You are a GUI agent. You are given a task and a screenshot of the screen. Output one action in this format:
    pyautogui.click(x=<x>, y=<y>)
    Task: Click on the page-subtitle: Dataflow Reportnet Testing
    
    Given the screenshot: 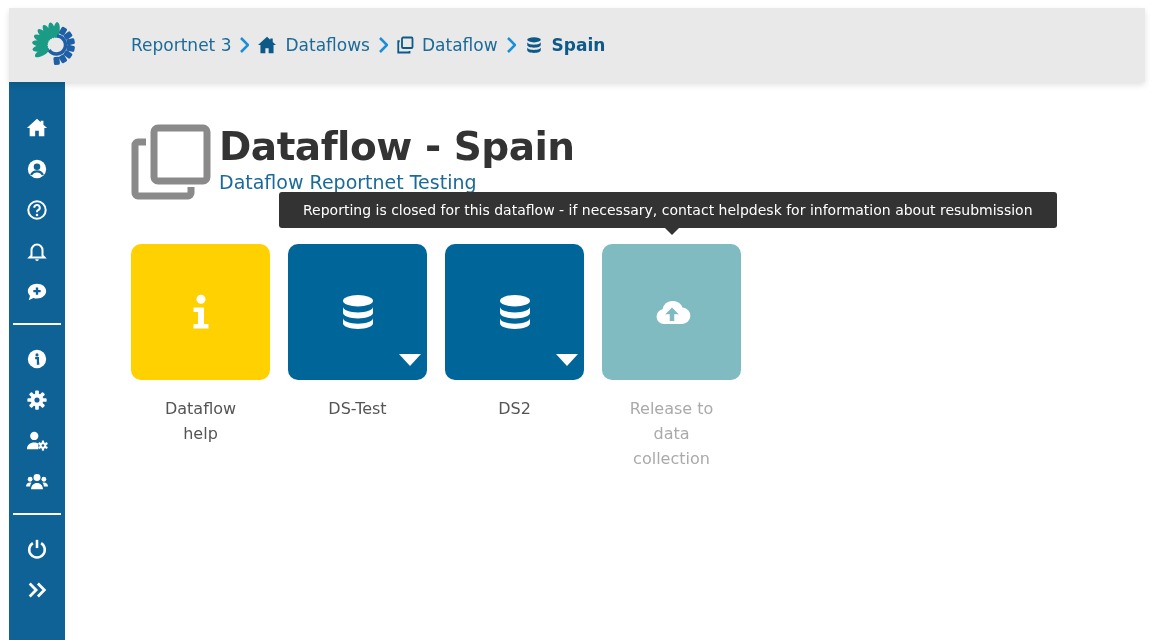 What is the action you would take?
    pyautogui.click(x=348, y=182)
    